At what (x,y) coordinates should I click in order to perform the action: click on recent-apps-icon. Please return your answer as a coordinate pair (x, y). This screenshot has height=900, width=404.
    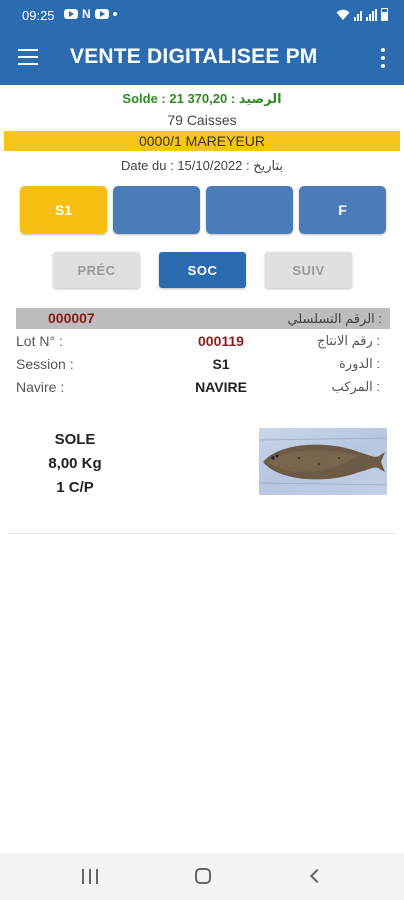
    Looking at the image, I should click on (90, 876).